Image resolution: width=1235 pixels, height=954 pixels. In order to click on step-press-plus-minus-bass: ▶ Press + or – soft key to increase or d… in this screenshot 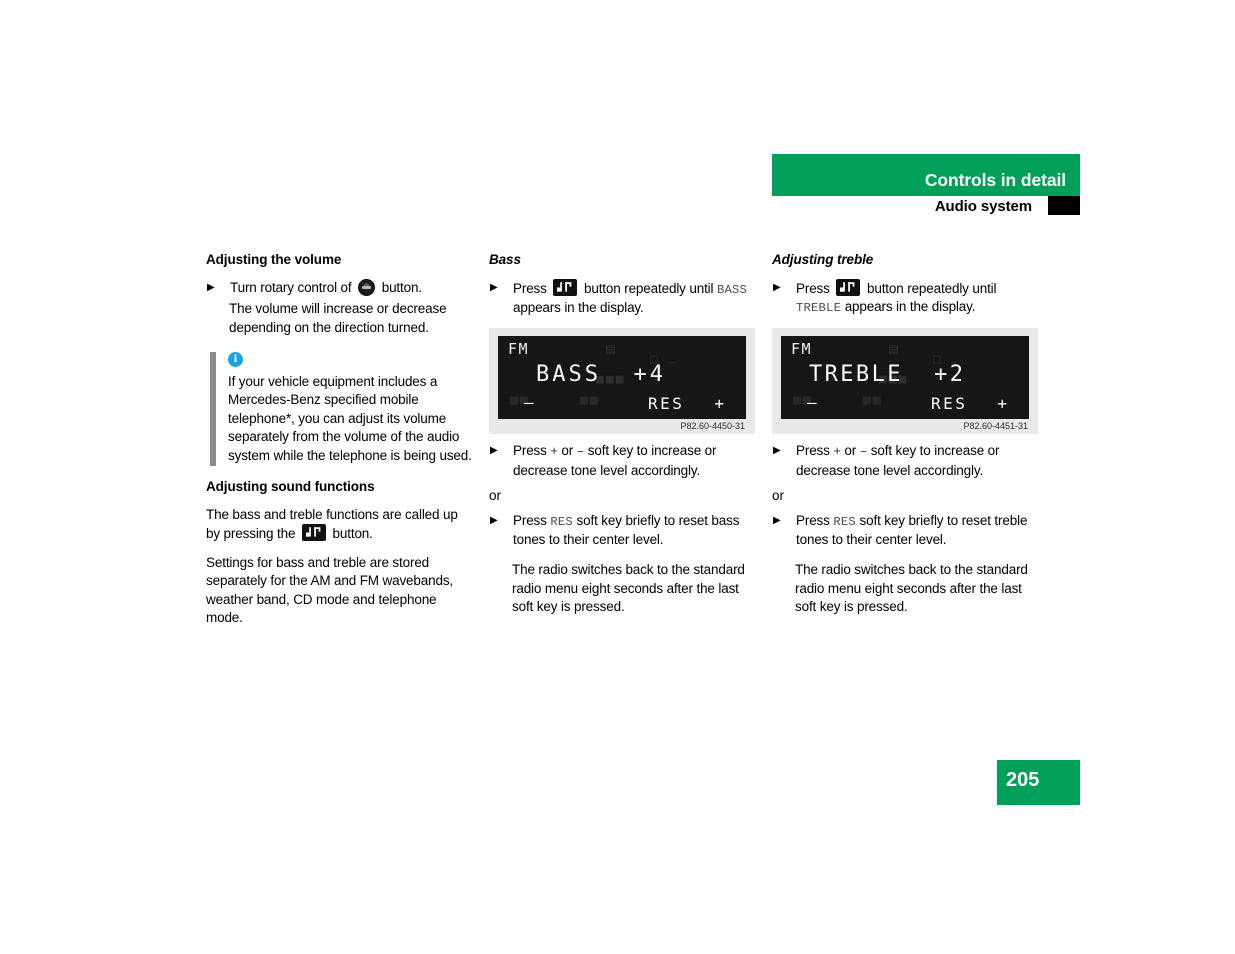, I will do `click(622, 461)`.